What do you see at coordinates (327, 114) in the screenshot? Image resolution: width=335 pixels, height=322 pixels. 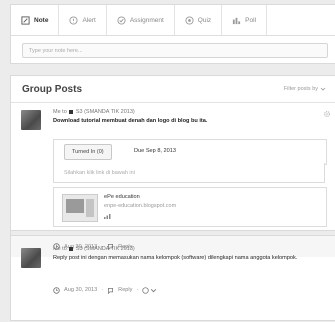 I see `gear-icon` at bounding box center [327, 114].